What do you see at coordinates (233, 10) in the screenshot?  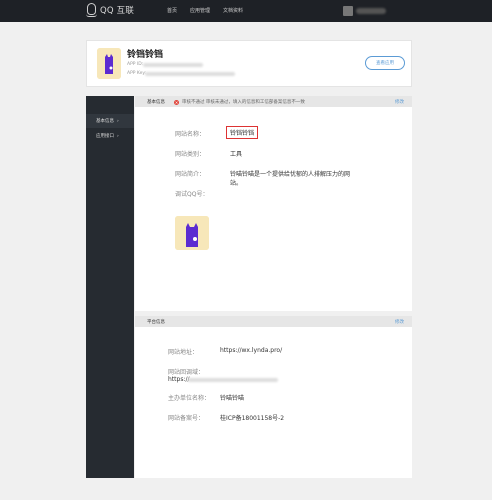 I see `nav-link-docs: 文档资料` at bounding box center [233, 10].